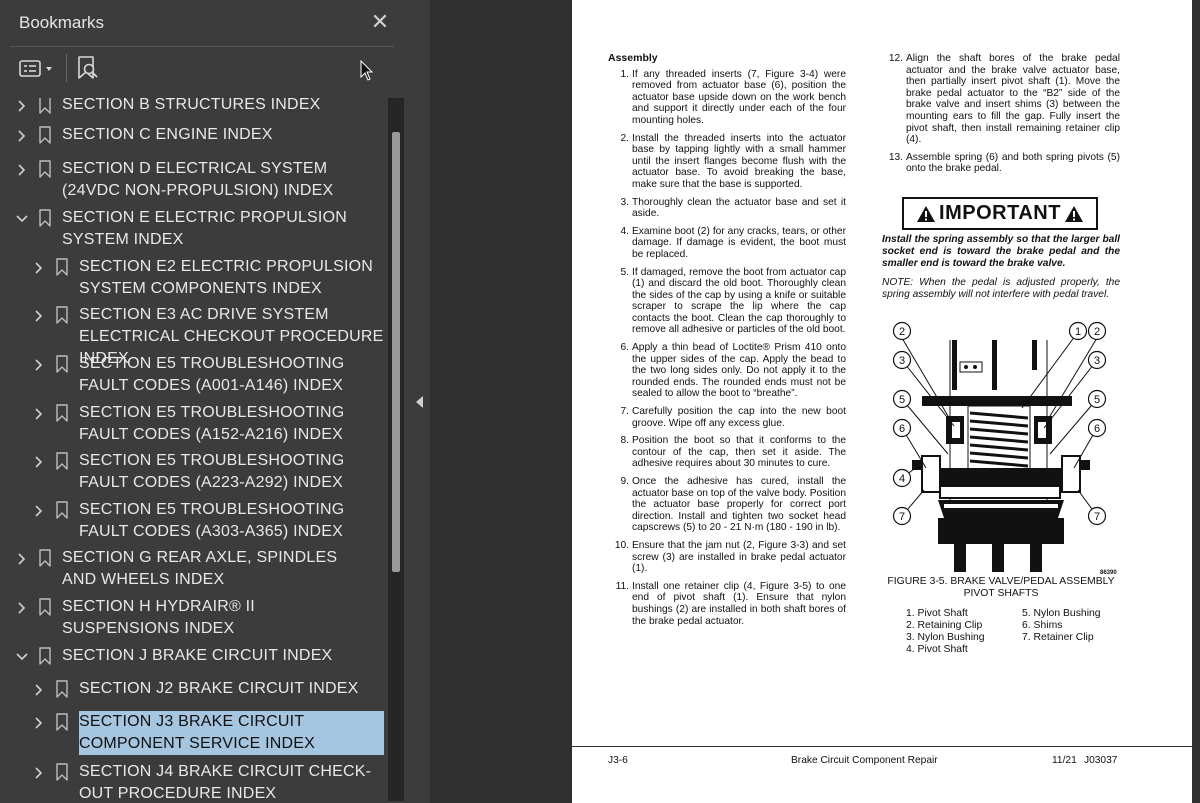 The image size is (1200, 803). What do you see at coordinates (633, 58) in the screenshot?
I see `section-heading: Assembly` at bounding box center [633, 58].